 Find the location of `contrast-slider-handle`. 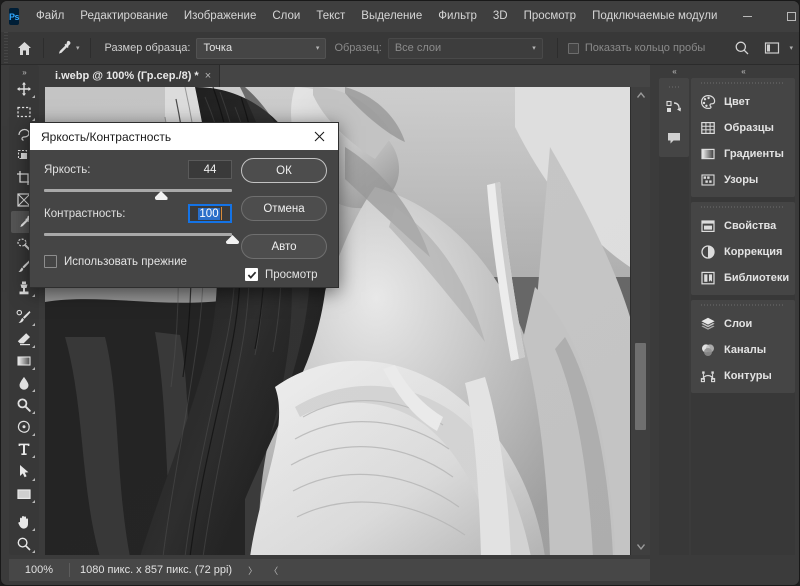

contrast-slider-handle is located at coordinates (232, 239).